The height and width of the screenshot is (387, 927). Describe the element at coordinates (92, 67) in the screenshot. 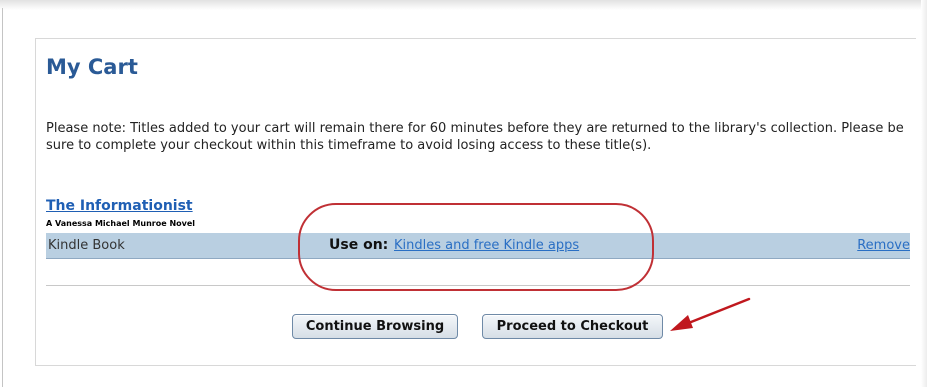

I see `page-title: My Cart` at that location.